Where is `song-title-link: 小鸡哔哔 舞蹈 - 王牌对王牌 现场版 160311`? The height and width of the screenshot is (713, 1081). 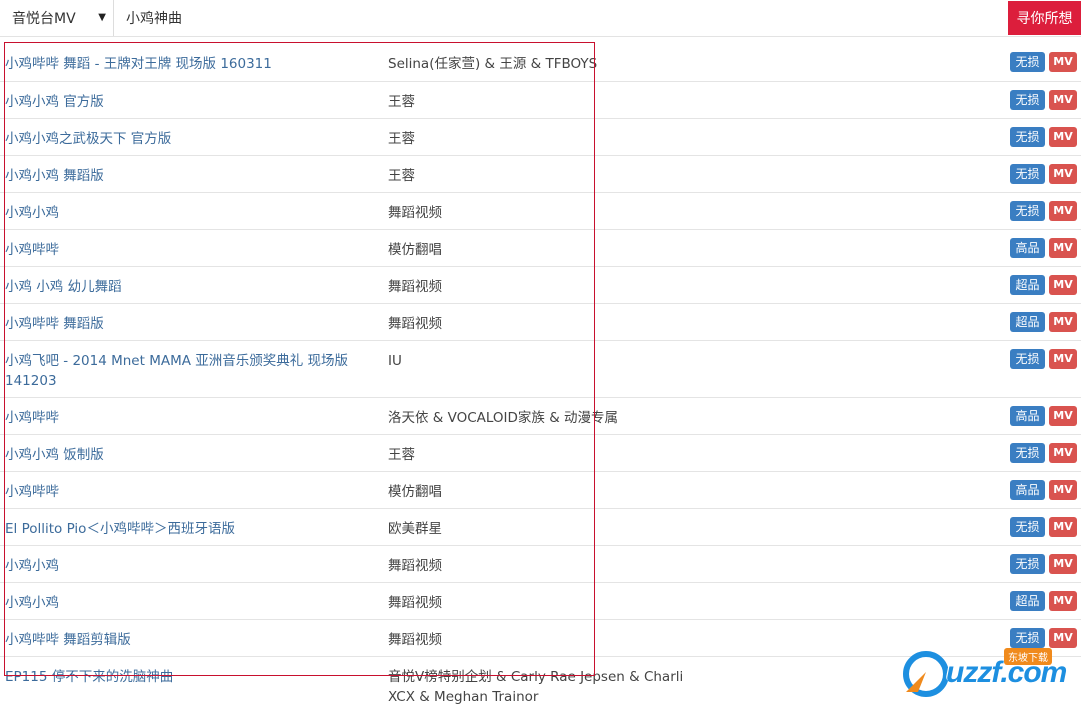
song-title-link: 小鸡哔哔 舞蹈 - 王牌对王牌 现场版 160311 is located at coordinates (191, 64).